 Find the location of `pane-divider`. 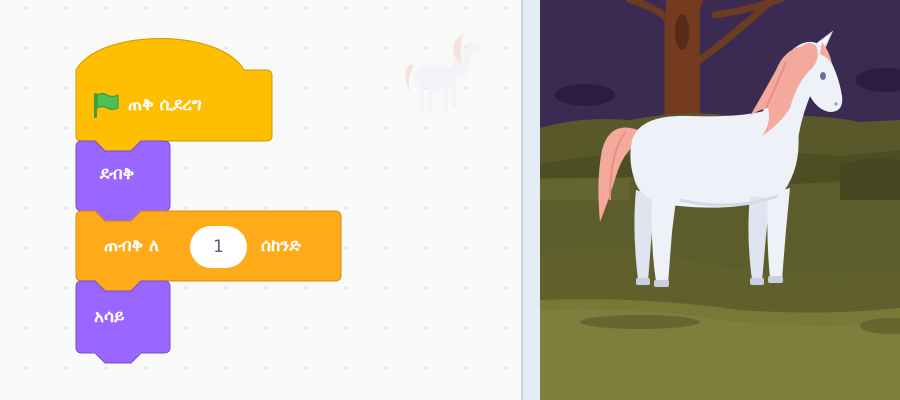

pane-divider is located at coordinates (530, 200).